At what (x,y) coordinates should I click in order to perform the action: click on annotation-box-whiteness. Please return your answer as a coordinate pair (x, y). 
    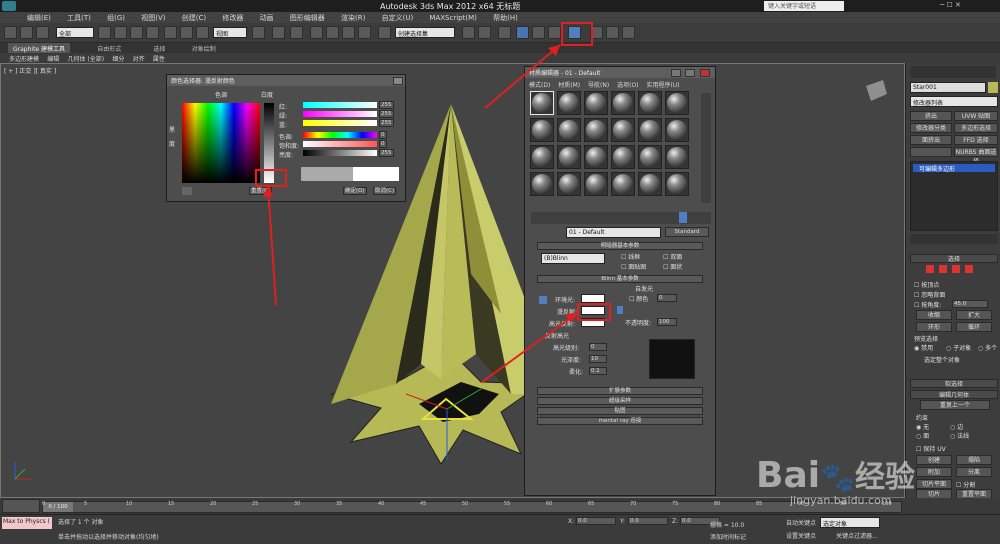
    Looking at the image, I should click on (271, 178).